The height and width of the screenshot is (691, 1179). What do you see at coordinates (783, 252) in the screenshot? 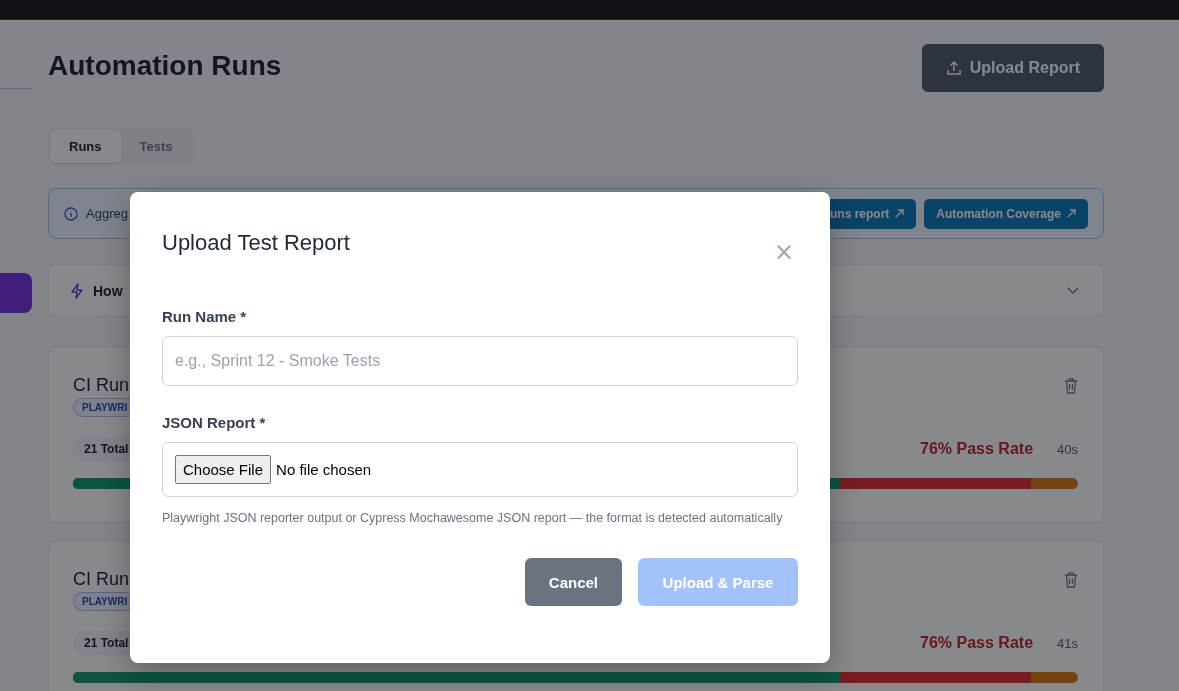
I see `close-button: ×` at bounding box center [783, 252].